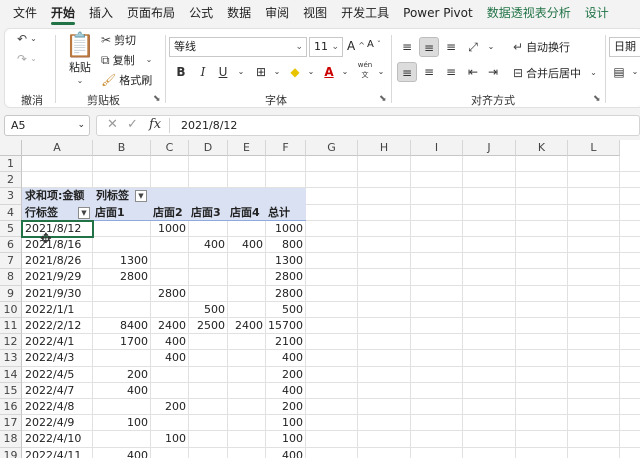 This screenshot has width=640, height=458. I want to click on row-header-3: 3, so click(11, 196).